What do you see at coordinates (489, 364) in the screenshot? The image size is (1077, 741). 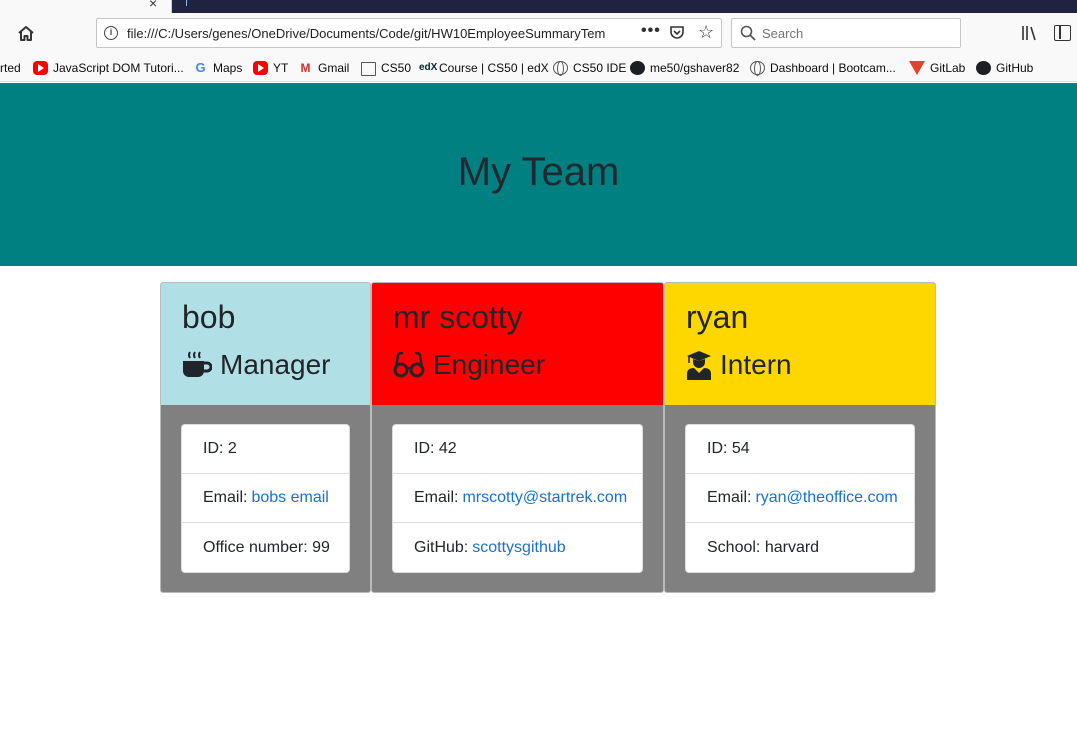 I see `role-label: Engineer` at bounding box center [489, 364].